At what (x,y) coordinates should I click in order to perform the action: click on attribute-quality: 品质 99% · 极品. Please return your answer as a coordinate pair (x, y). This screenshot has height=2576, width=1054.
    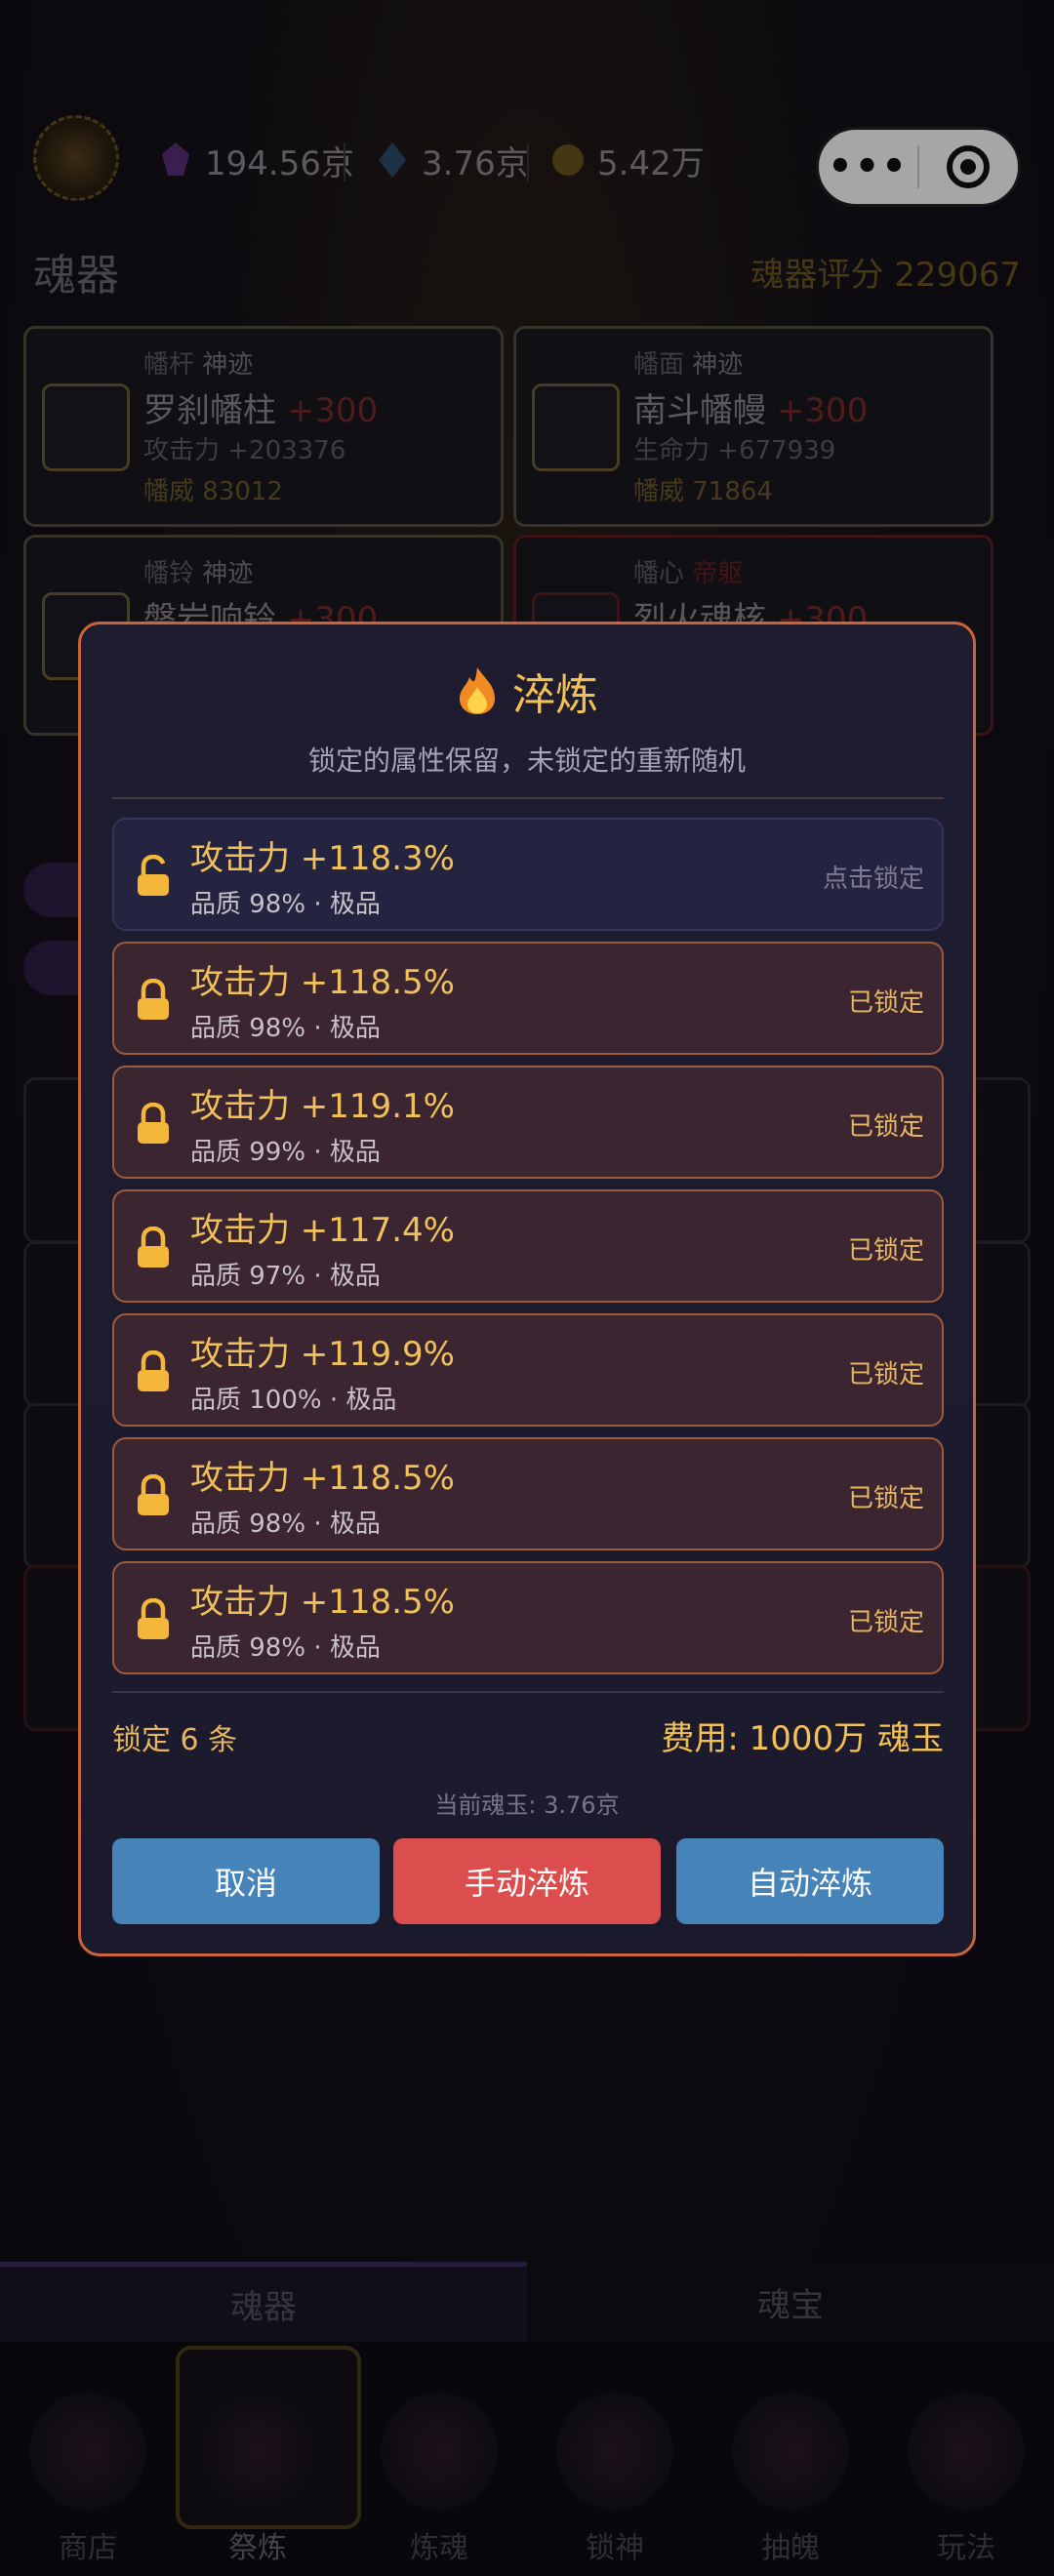
    Looking at the image, I should click on (286, 1152).